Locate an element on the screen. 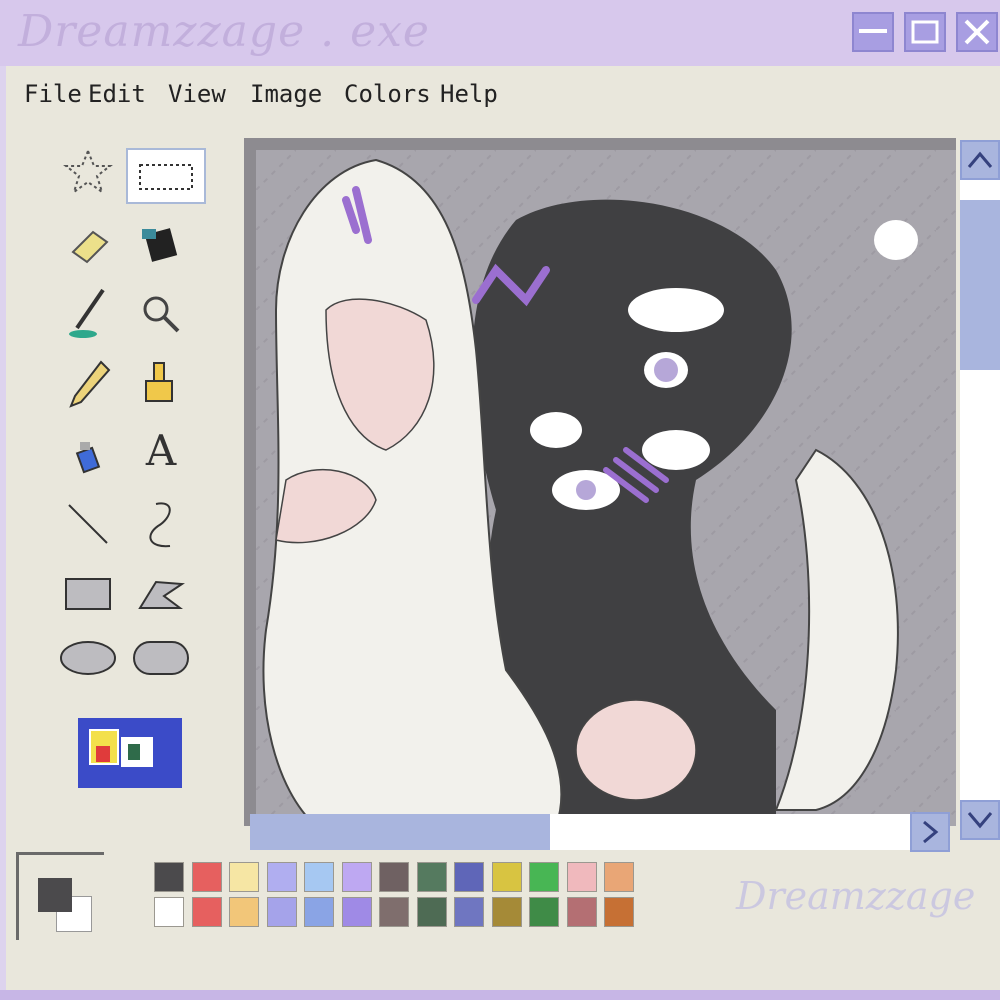 This screenshot has height=1000, width=1000. title-bar: Dreamzzage . exe is located at coordinates (500, 33).